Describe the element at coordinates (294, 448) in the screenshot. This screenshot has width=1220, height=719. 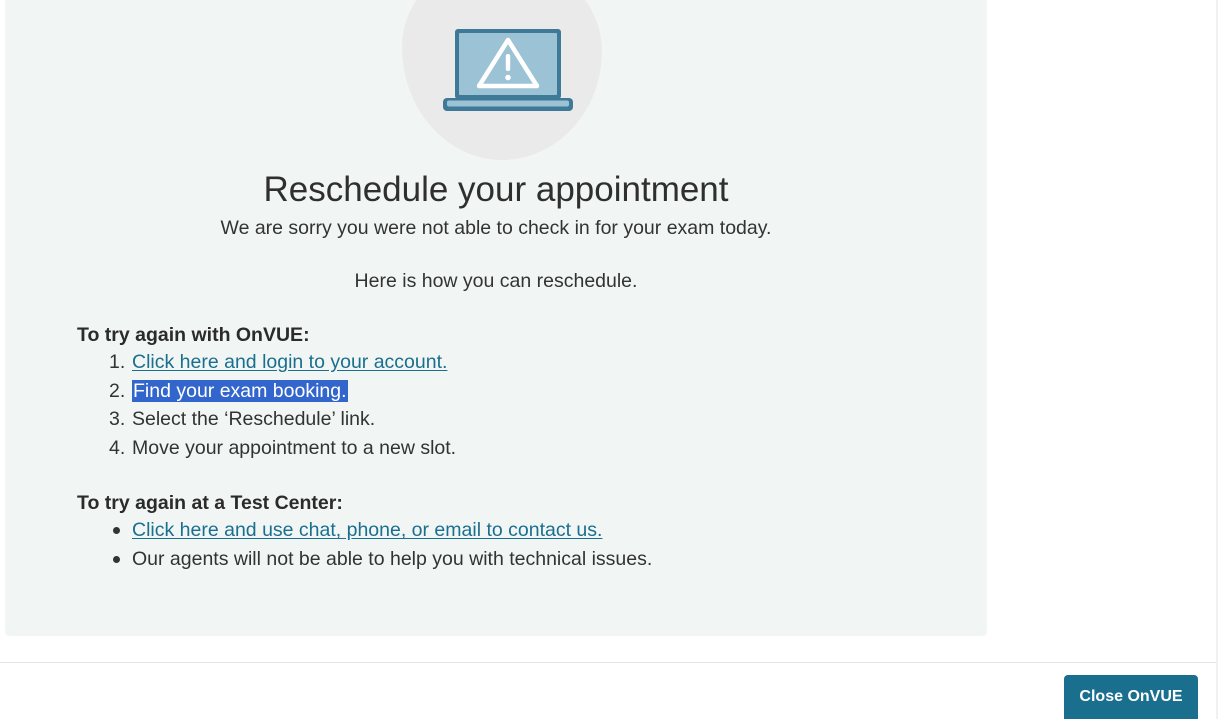
I see `step-text: Move your appointment to a new slot.` at that location.